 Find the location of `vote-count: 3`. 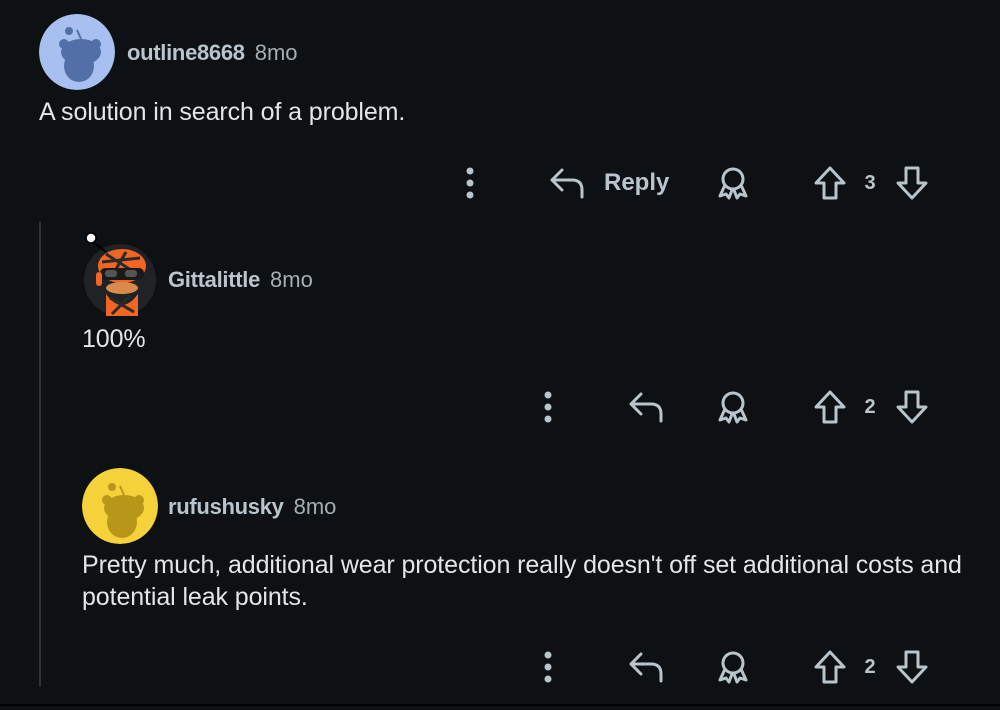

vote-count: 3 is located at coordinates (870, 183).